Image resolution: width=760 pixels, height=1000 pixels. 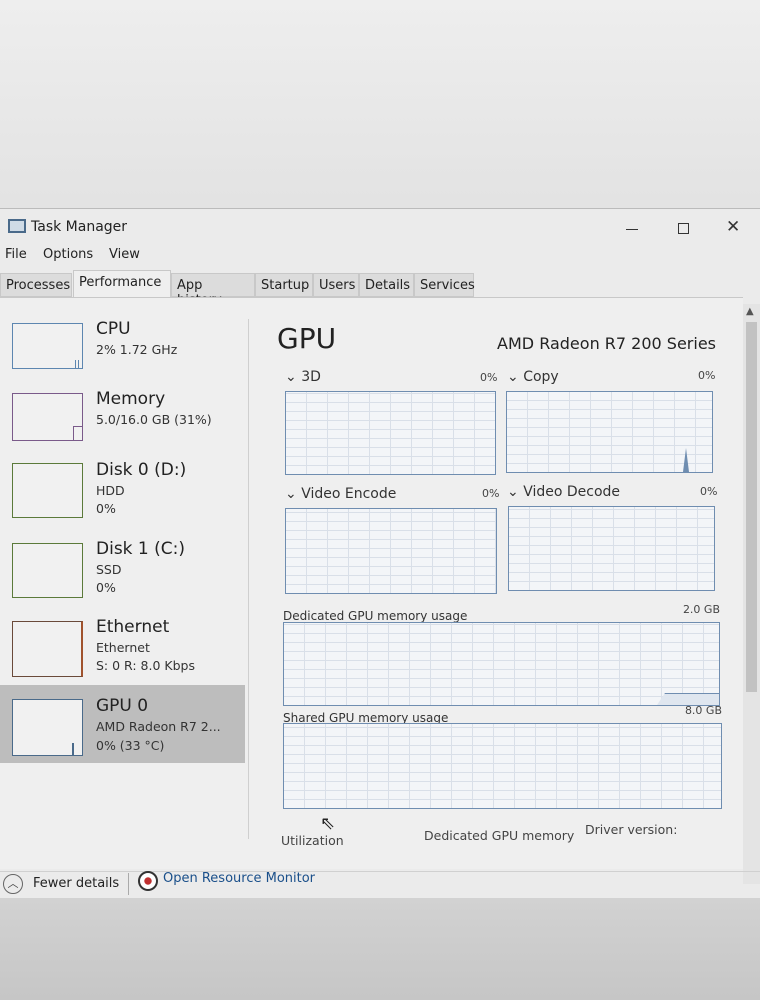 I want to click on scroll-up-icon: ▲, so click(x=750, y=311).